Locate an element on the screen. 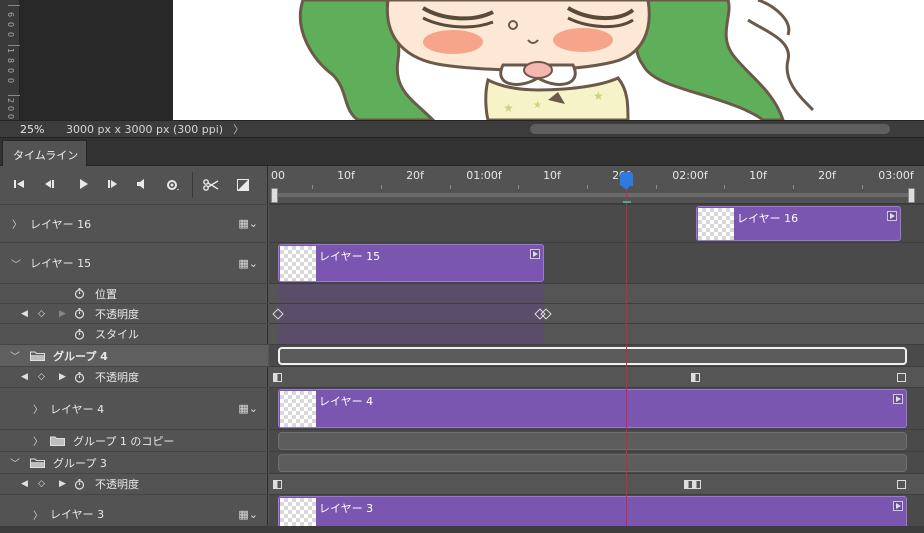  first-frame-icon is located at coordinates (19, 185).